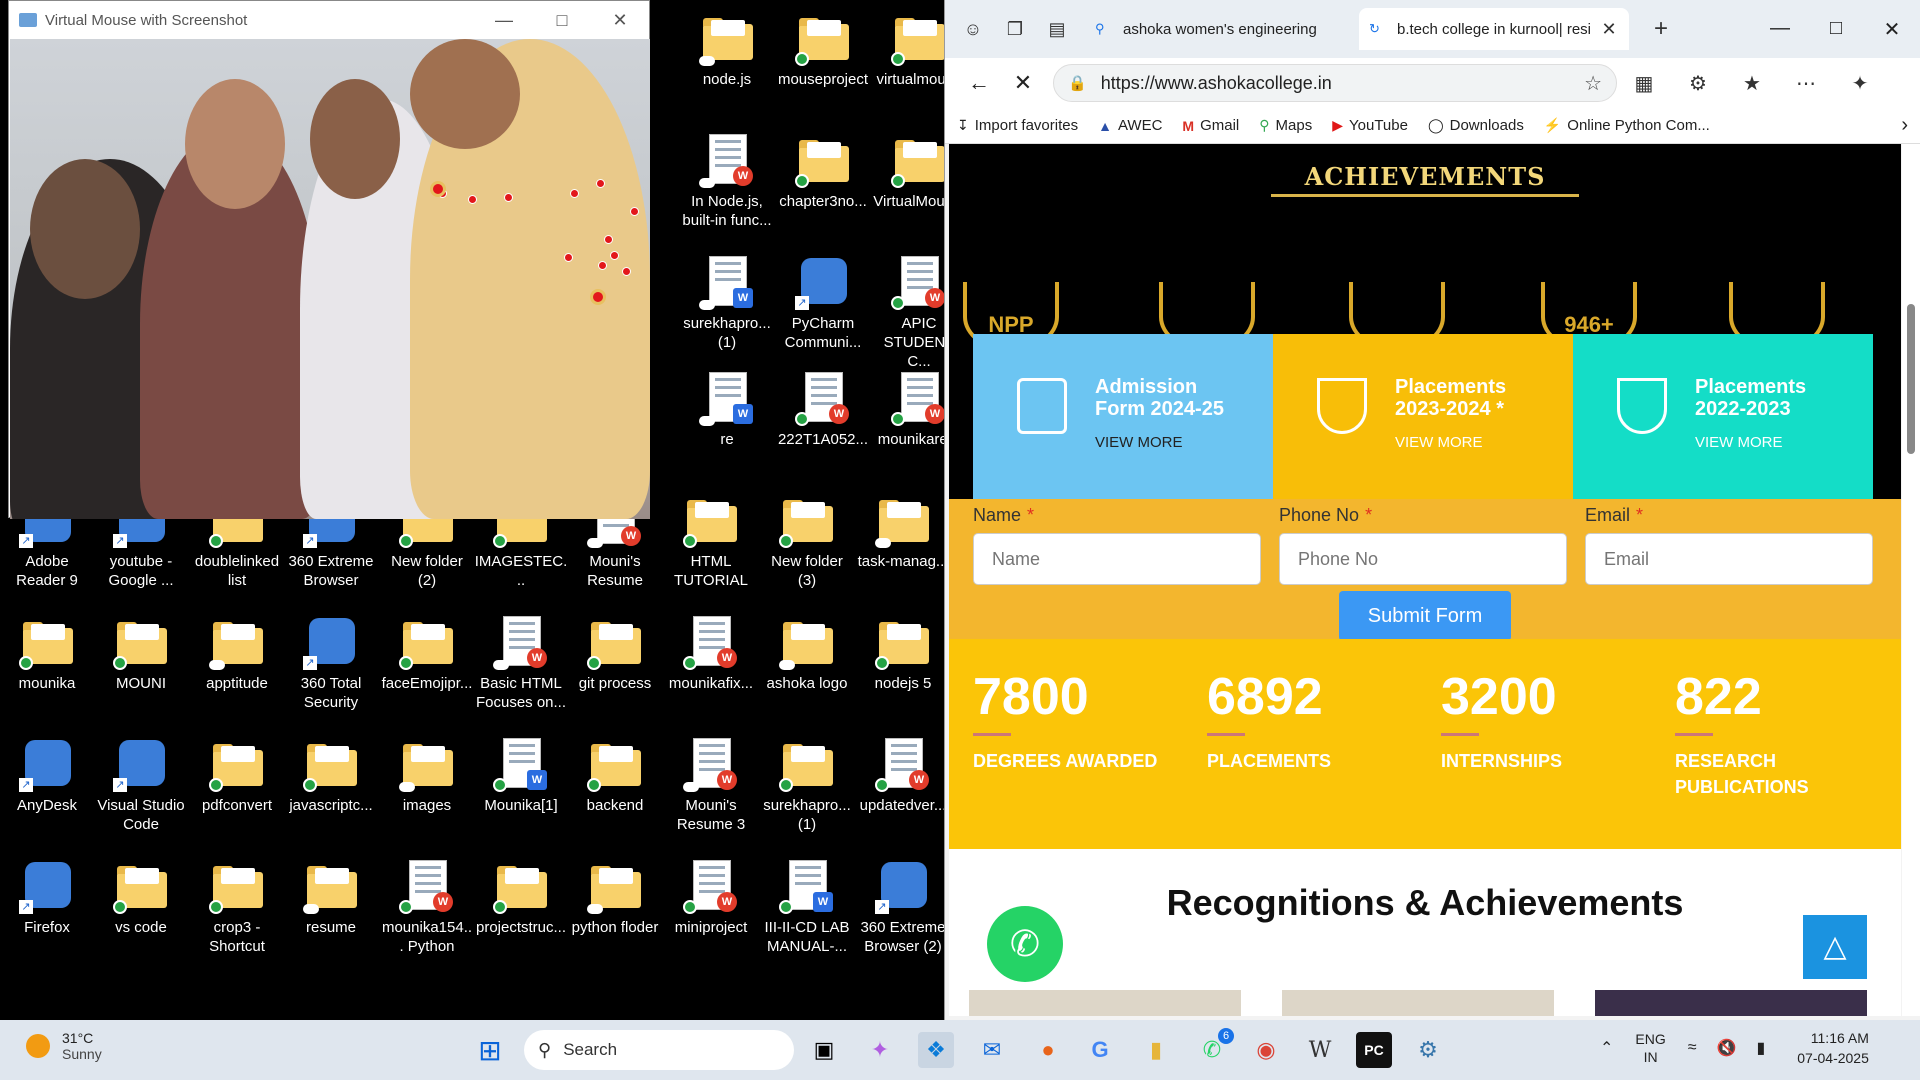 This screenshot has height=1080, width=1920. Describe the element at coordinates (1593, 83) in the screenshot. I see `favorite-star-icon: ☆` at that location.